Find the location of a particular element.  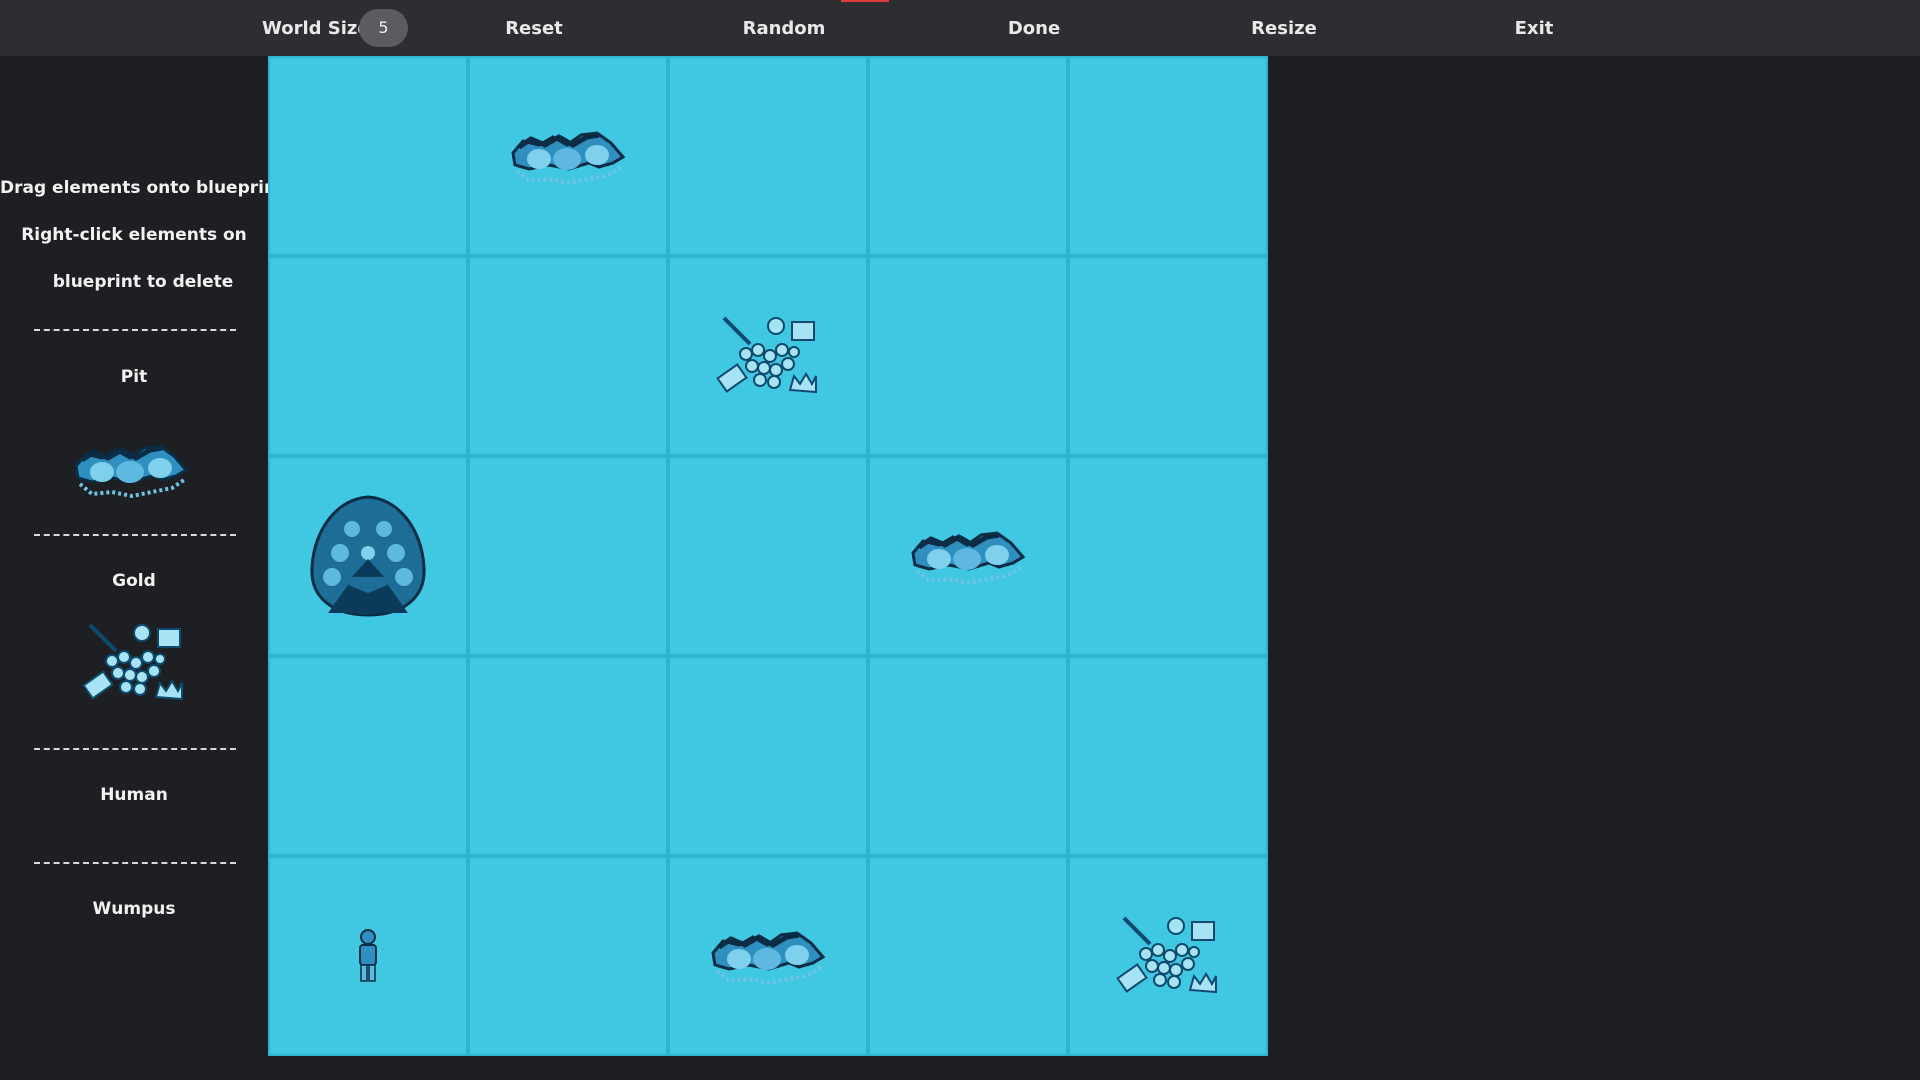

active-indicator is located at coordinates (865, 1).